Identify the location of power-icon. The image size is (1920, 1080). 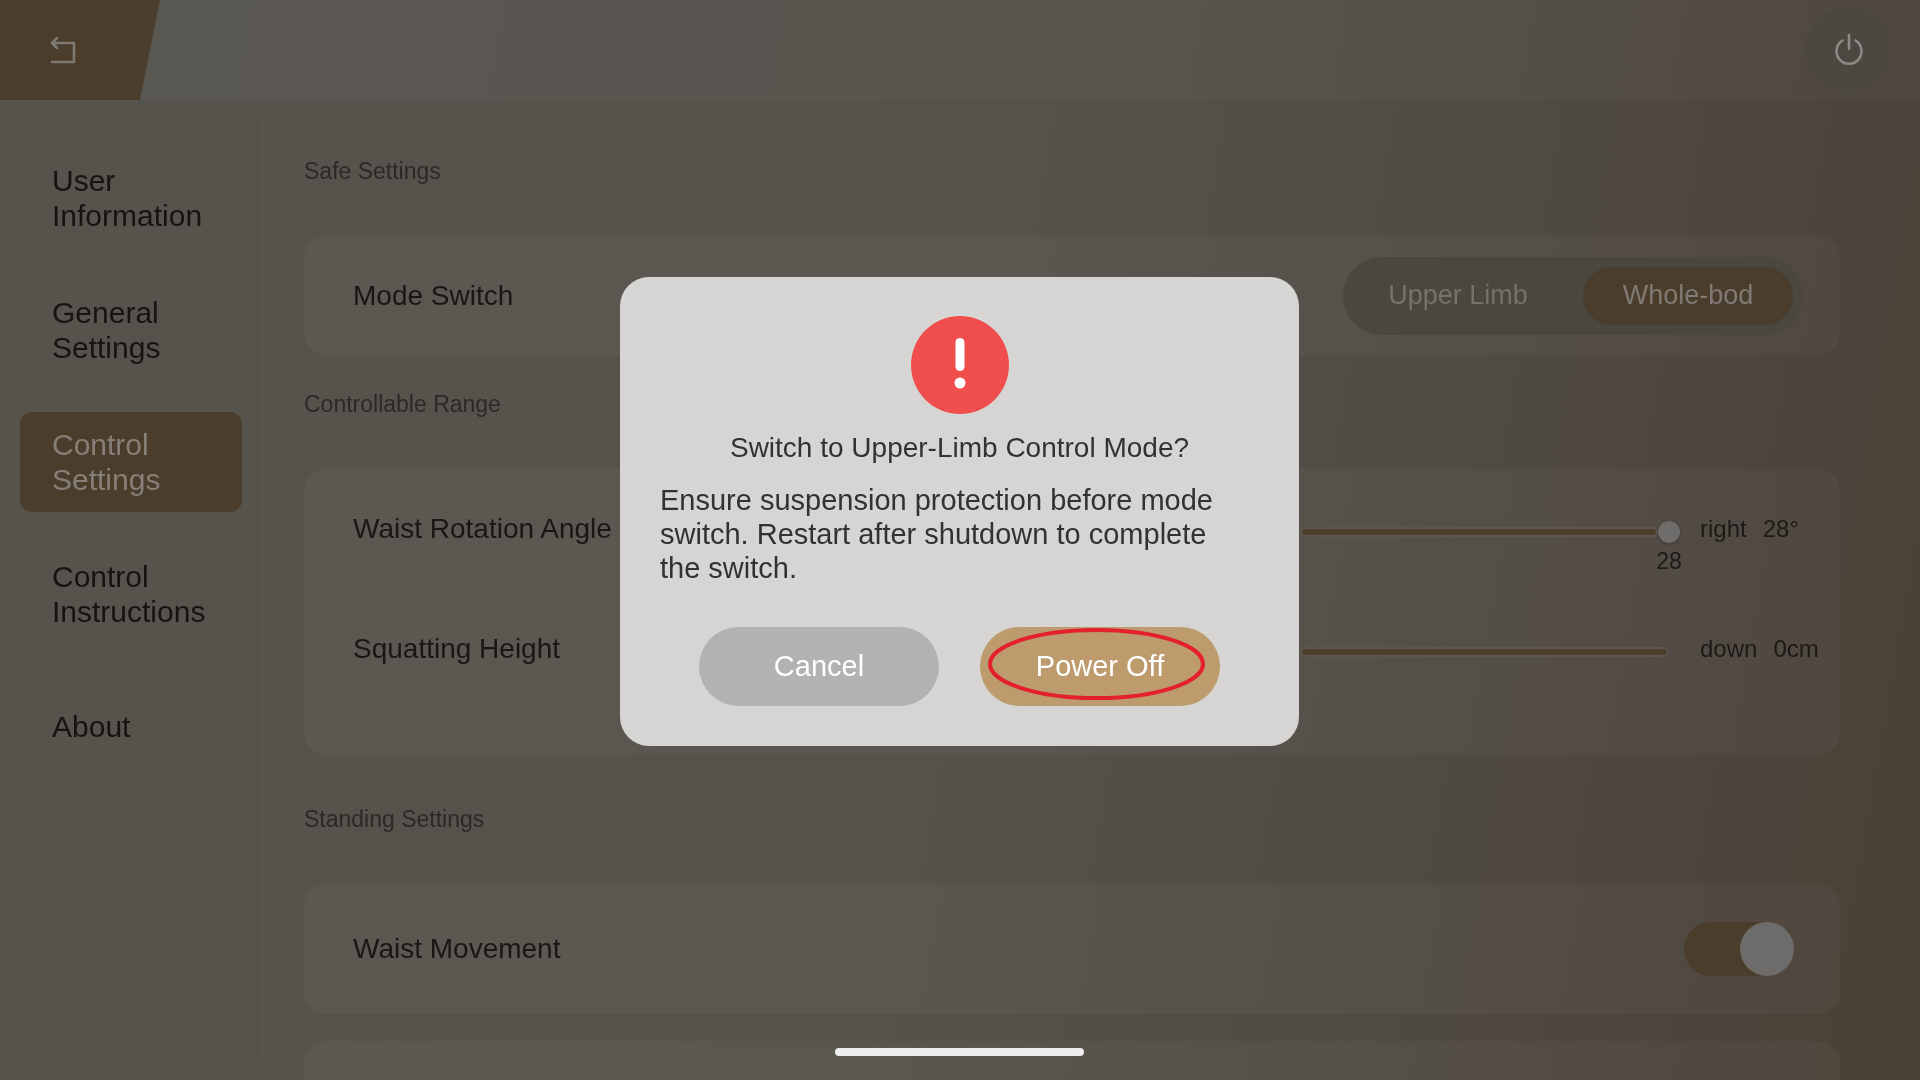
(1849, 50).